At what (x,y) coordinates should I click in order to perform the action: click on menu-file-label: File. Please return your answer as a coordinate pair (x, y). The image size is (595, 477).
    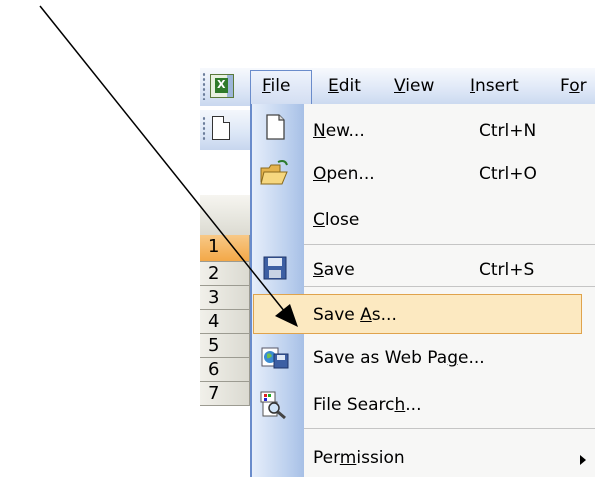
    Looking at the image, I should click on (276, 86).